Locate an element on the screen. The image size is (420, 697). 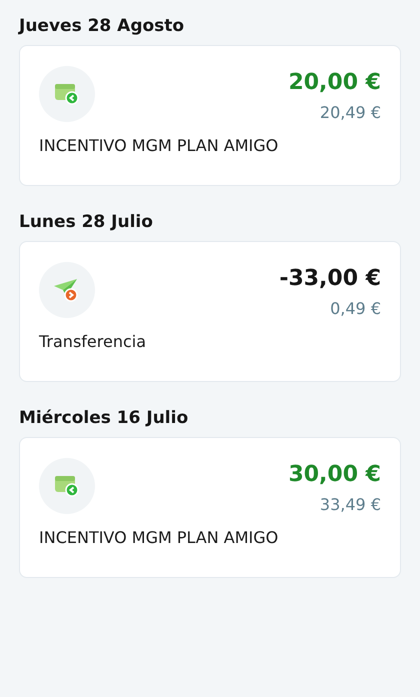
amount: 30,00 € is located at coordinates (334, 474).